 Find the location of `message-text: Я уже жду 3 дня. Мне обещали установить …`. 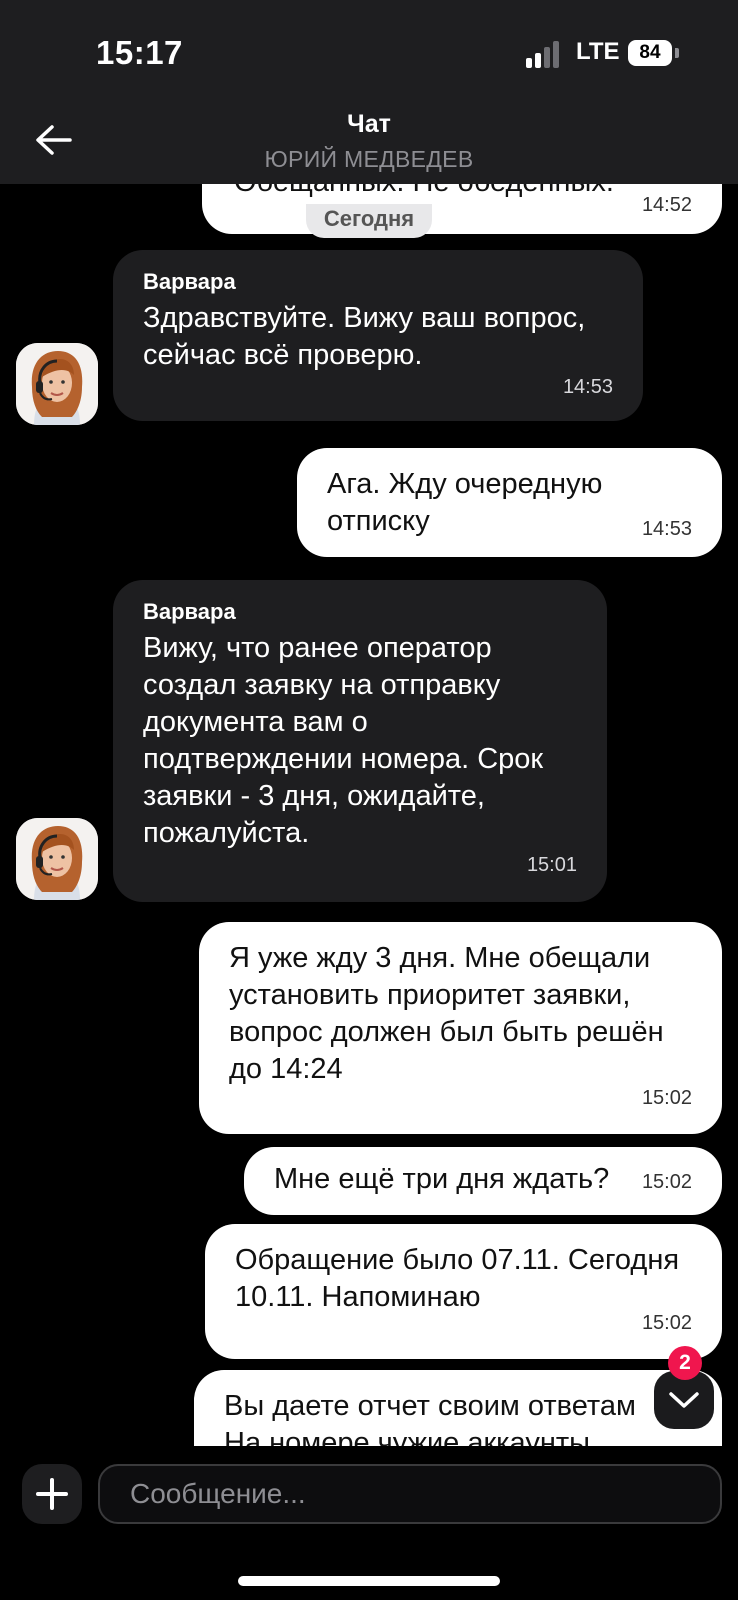

message-text: Я уже жду 3 дня. Мне обещали установить … is located at coordinates (446, 1013).